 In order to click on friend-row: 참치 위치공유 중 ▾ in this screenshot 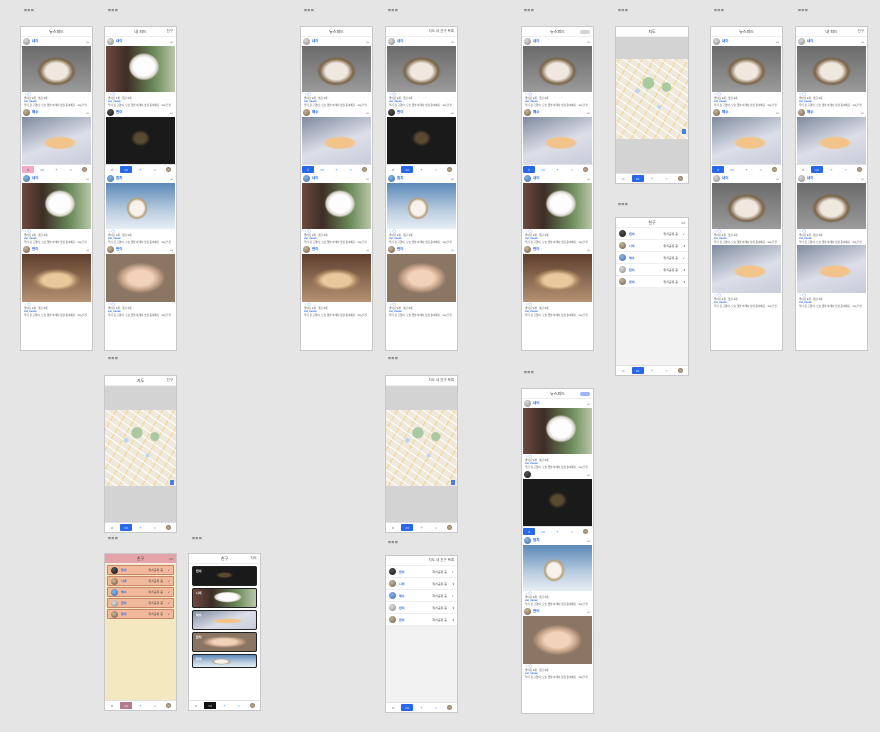, I will do `click(652, 270)`.